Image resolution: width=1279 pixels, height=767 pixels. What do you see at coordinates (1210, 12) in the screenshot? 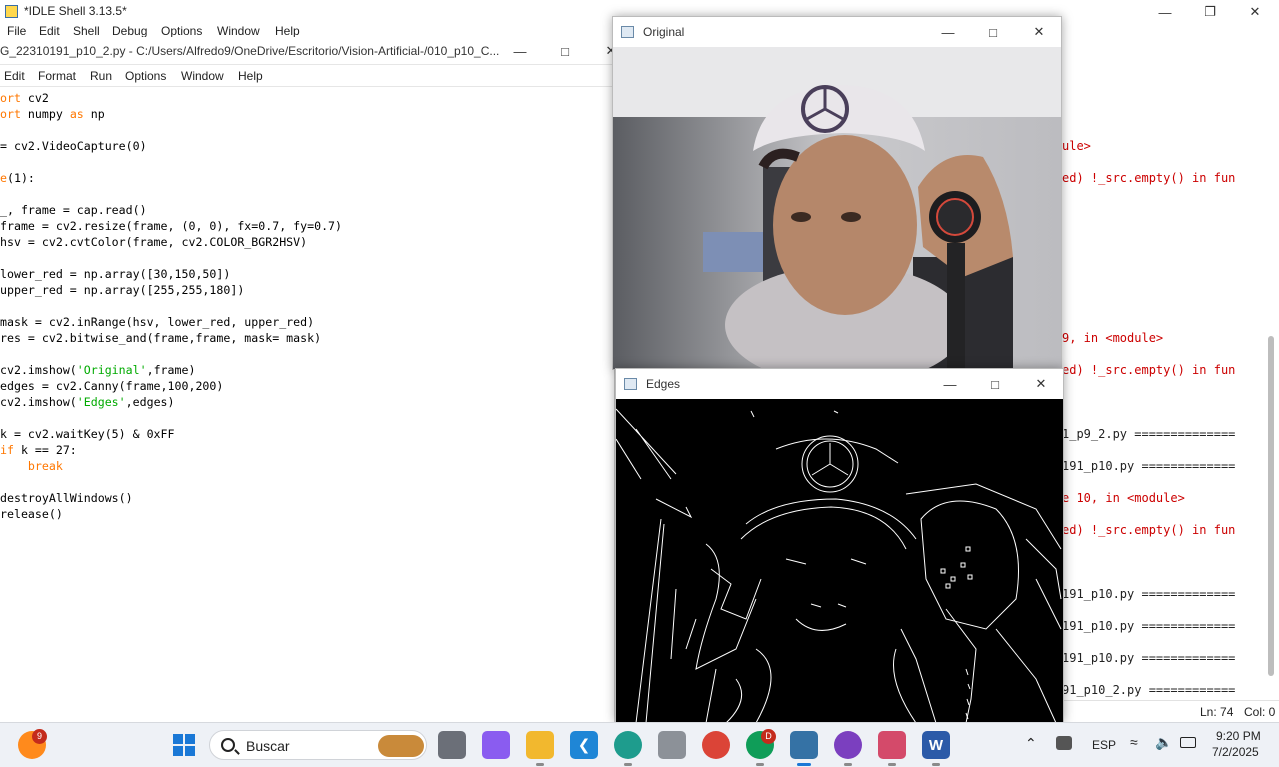
I see `shell-restore-button: ❐` at bounding box center [1210, 12].